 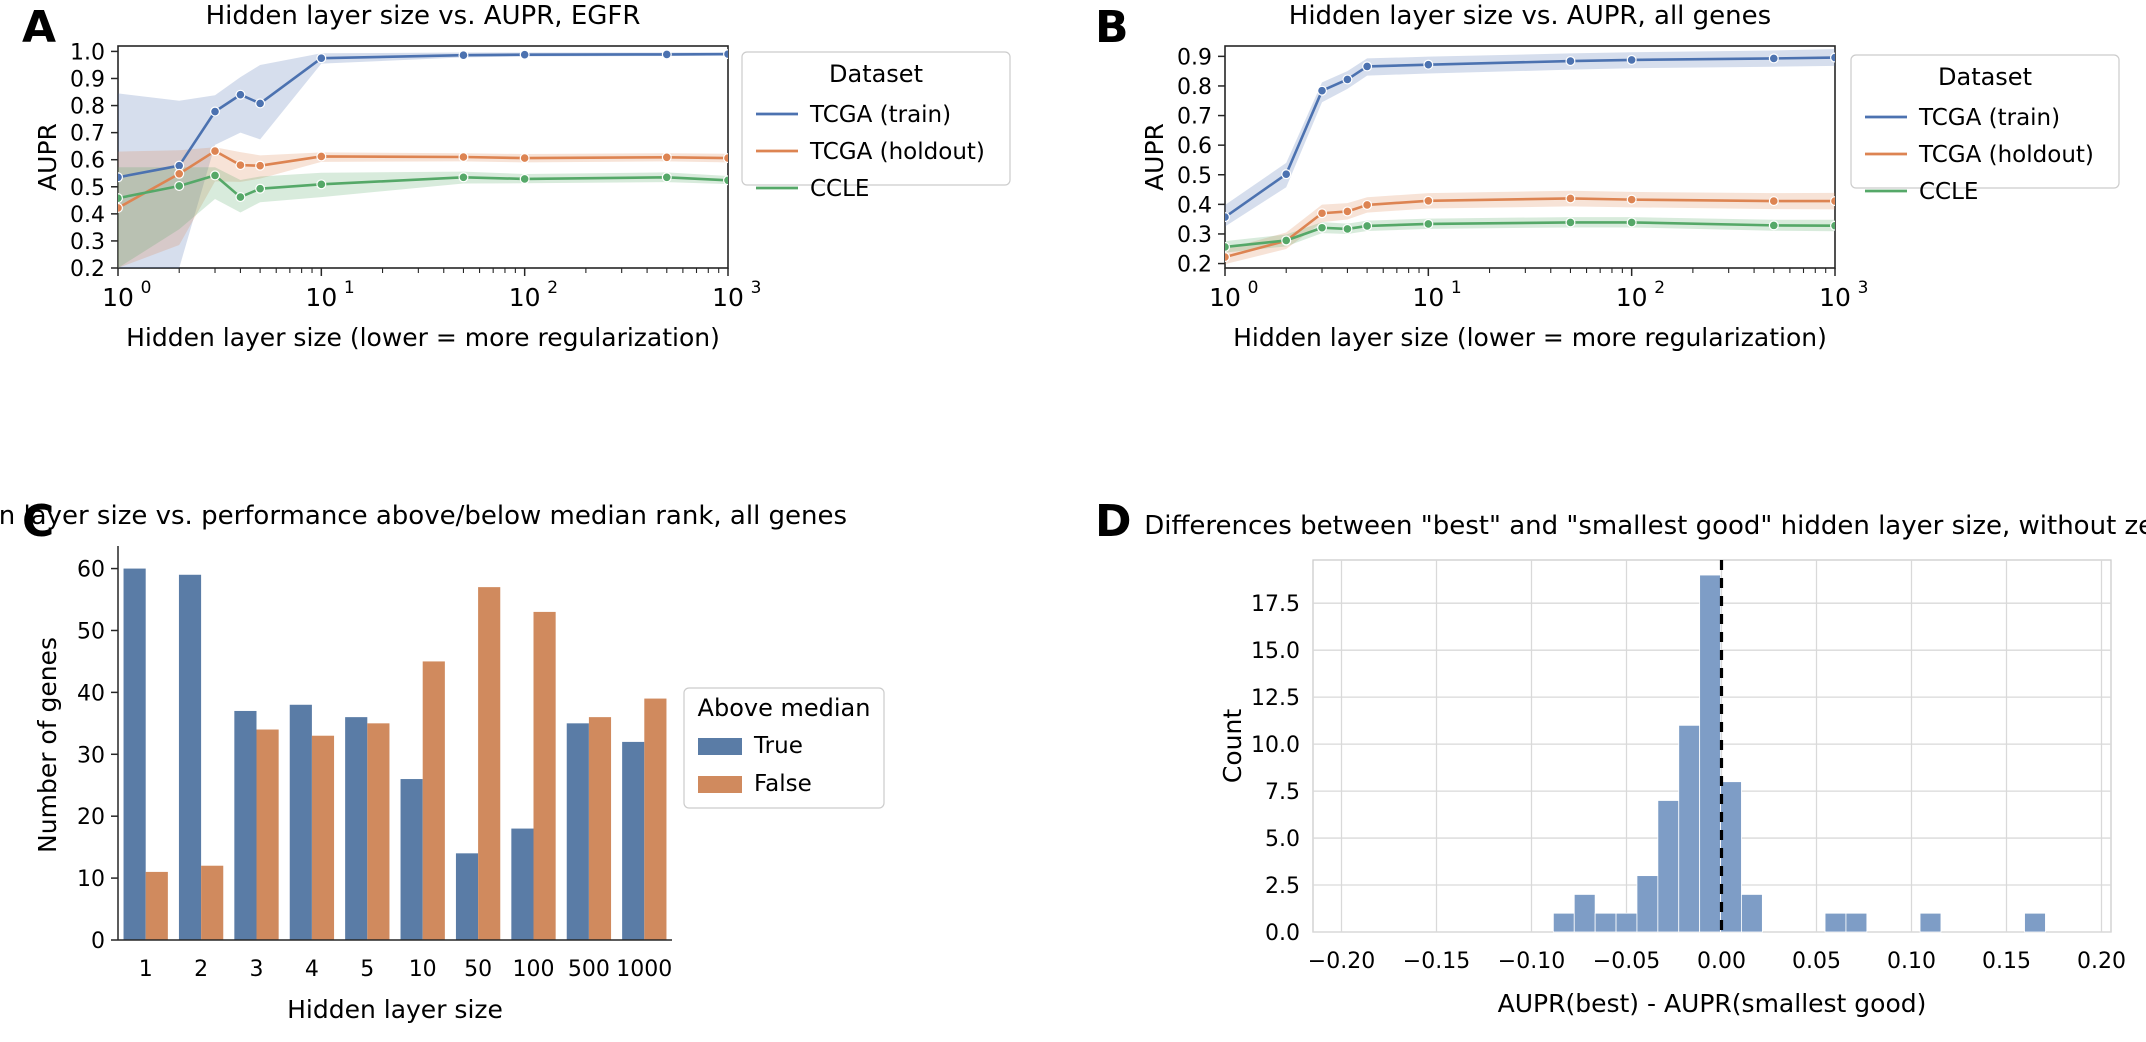 I want to click on x-axis-title: Hidden layer size, so click(x=395, y=1009).